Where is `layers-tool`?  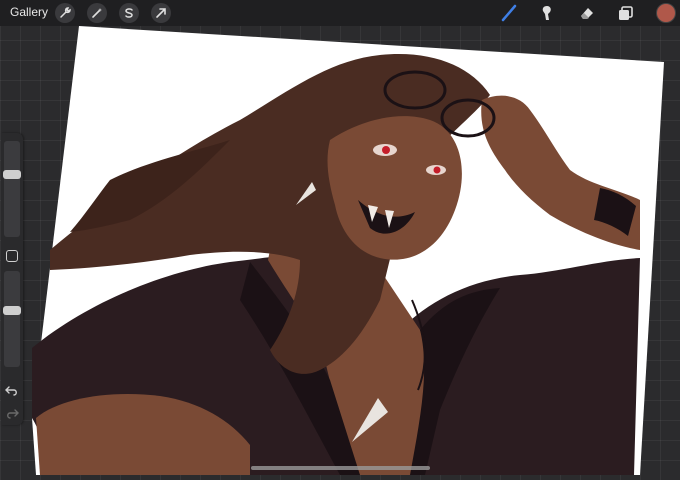 layers-tool is located at coordinates (626, 13).